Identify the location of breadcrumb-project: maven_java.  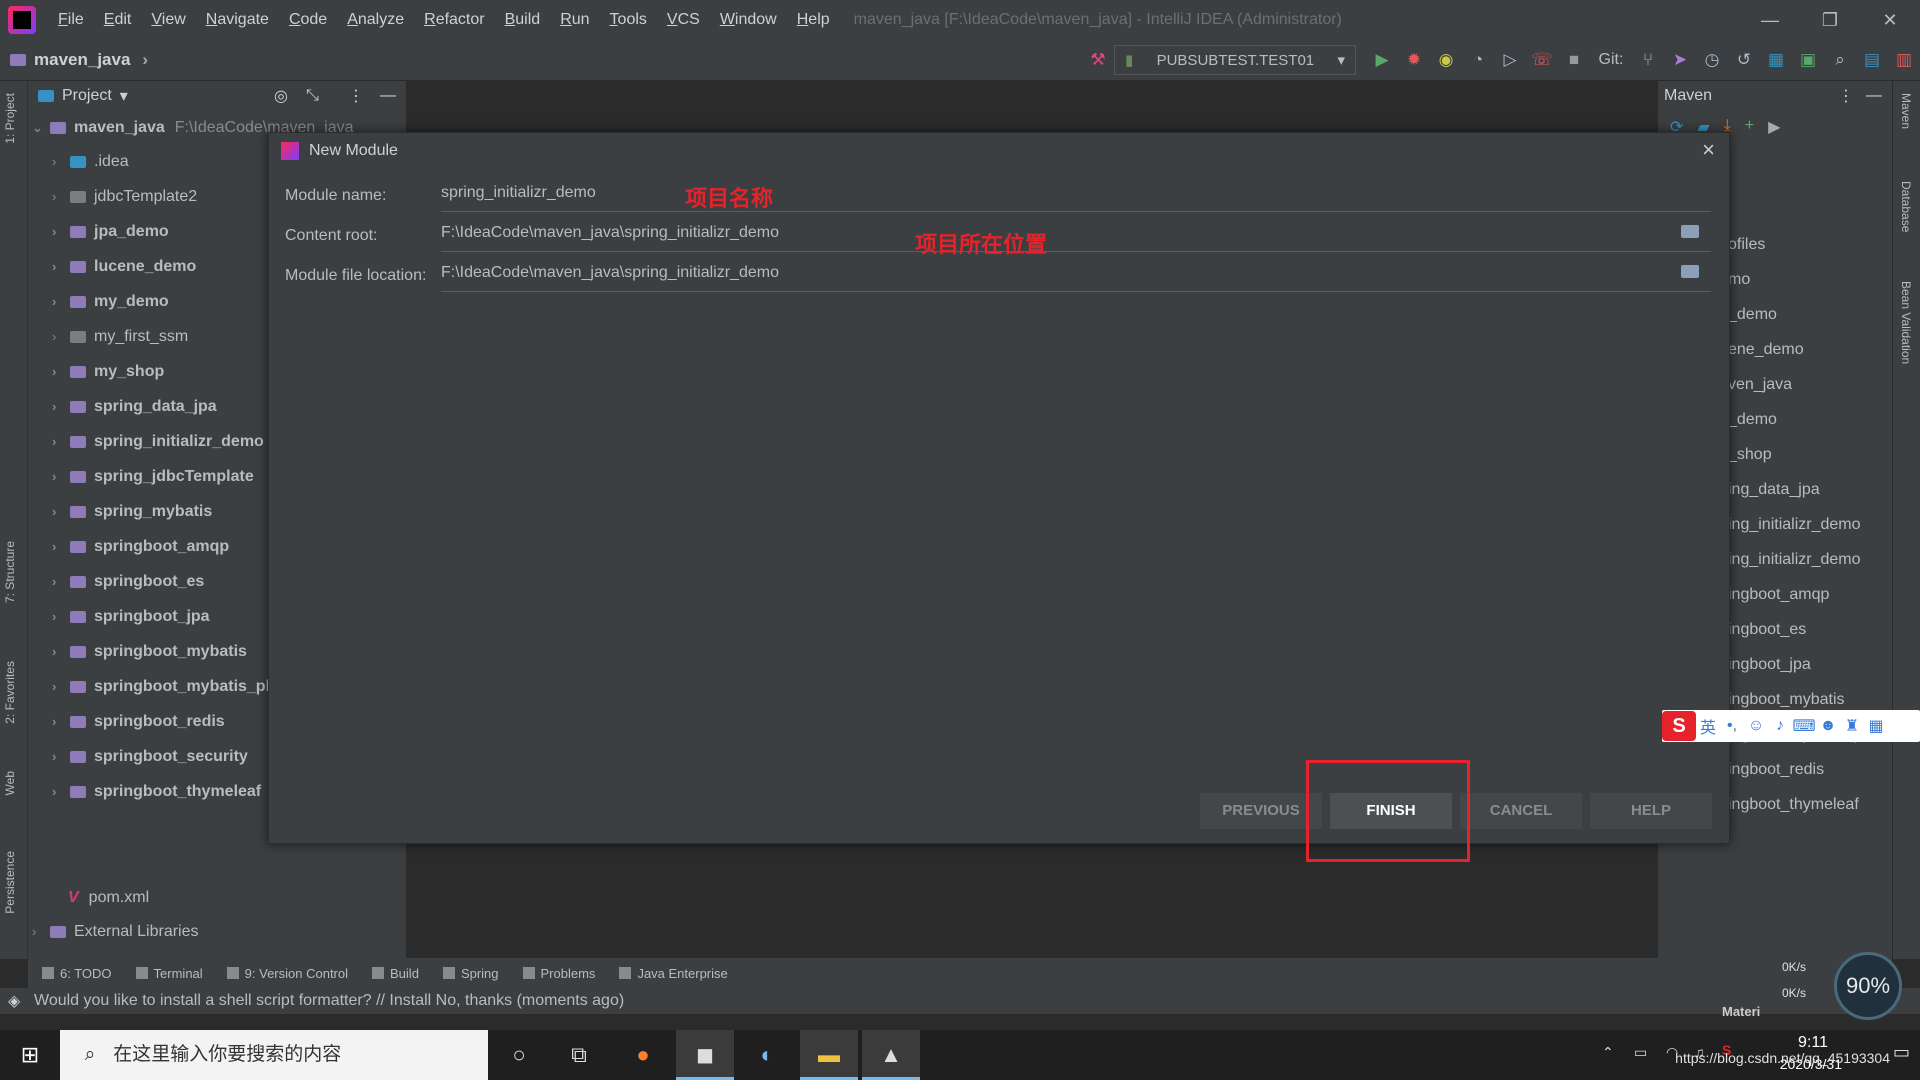
(82, 60).